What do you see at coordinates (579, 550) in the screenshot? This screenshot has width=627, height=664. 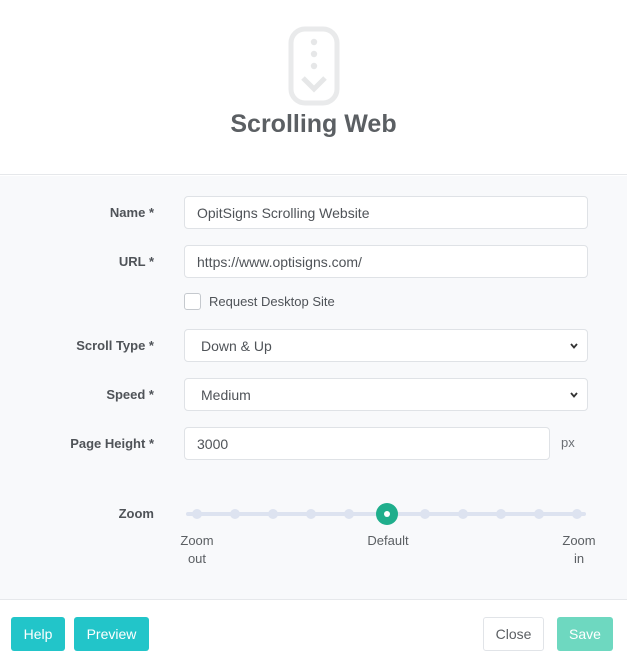 I see `zoom-in-label: Zoom in` at bounding box center [579, 550].